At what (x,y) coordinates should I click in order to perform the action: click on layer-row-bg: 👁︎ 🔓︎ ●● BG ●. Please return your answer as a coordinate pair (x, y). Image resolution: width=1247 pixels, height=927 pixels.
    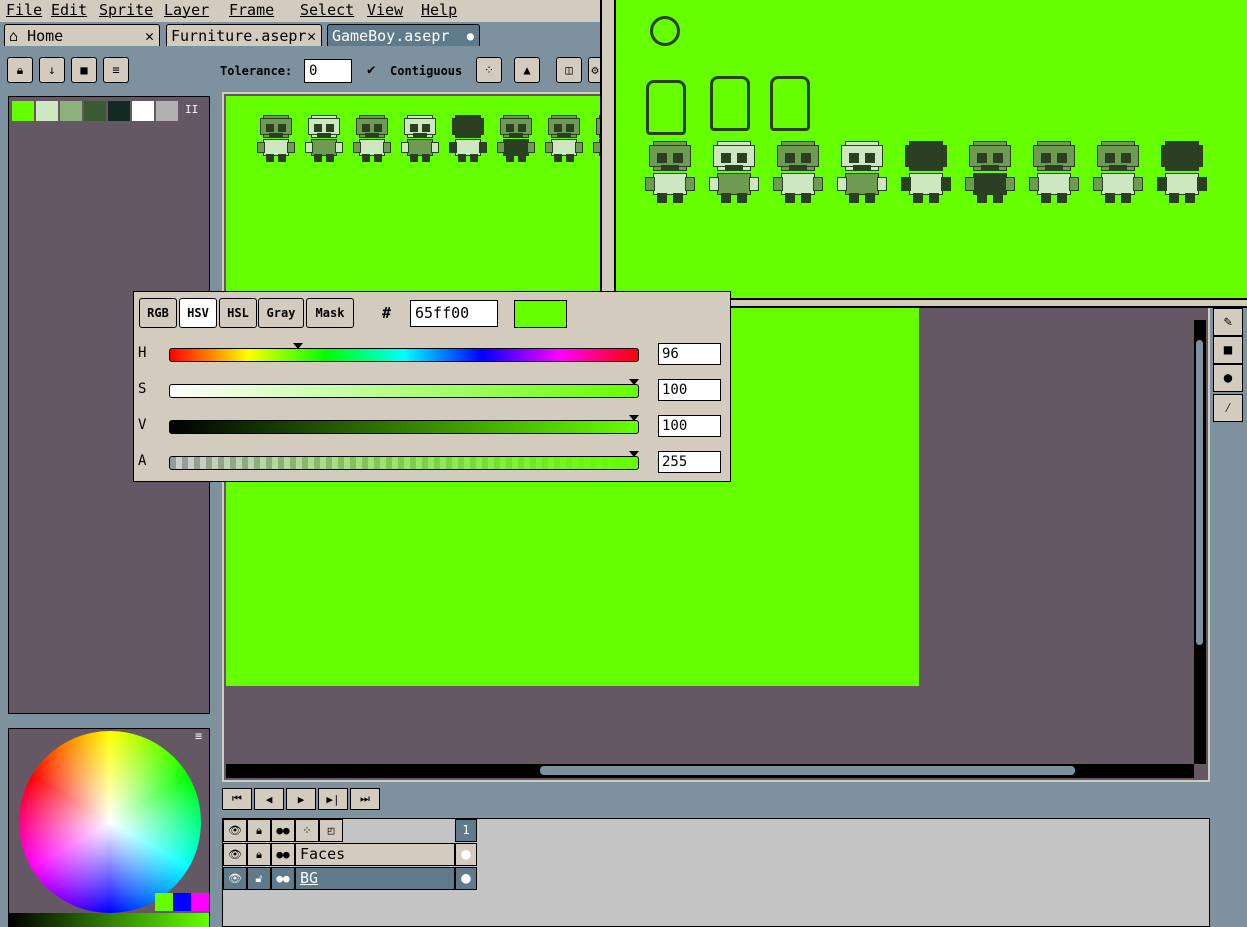
    Looking at the image, I should click on (350, 879).